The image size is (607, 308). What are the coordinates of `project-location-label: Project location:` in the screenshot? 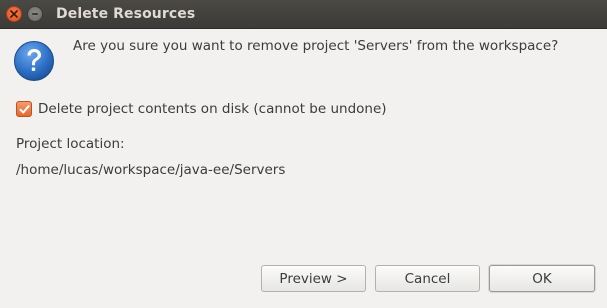 It's located at (70, 144).